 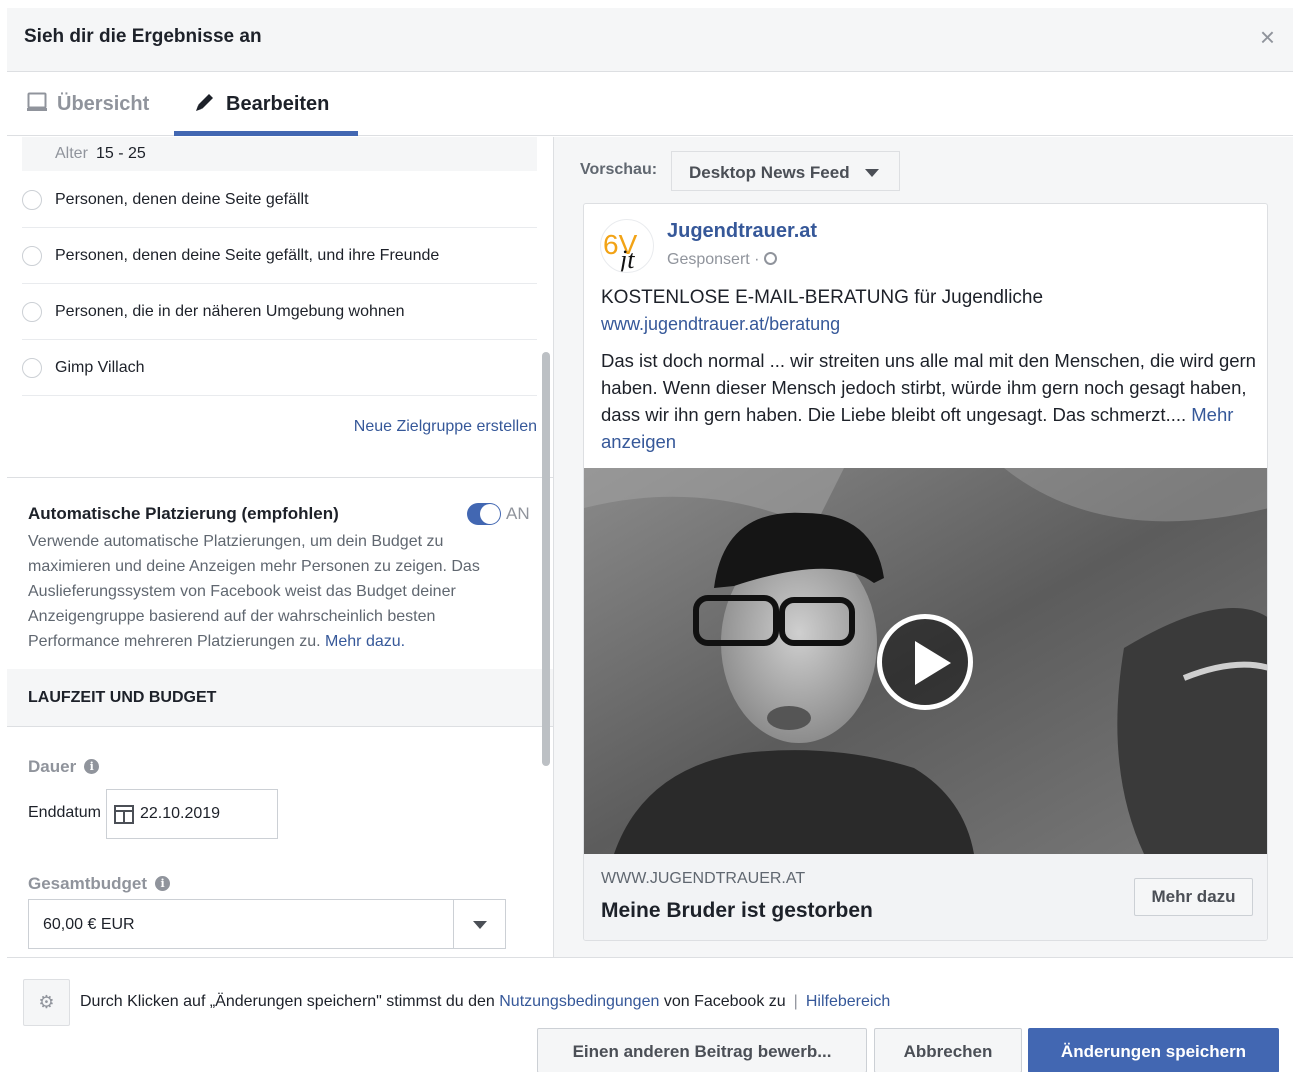 What do you see at coordinates (1153, 1050) in the screenshot?
I see `save-changes-button: Änderungen speichern` at bounding box center [1153, 1050].